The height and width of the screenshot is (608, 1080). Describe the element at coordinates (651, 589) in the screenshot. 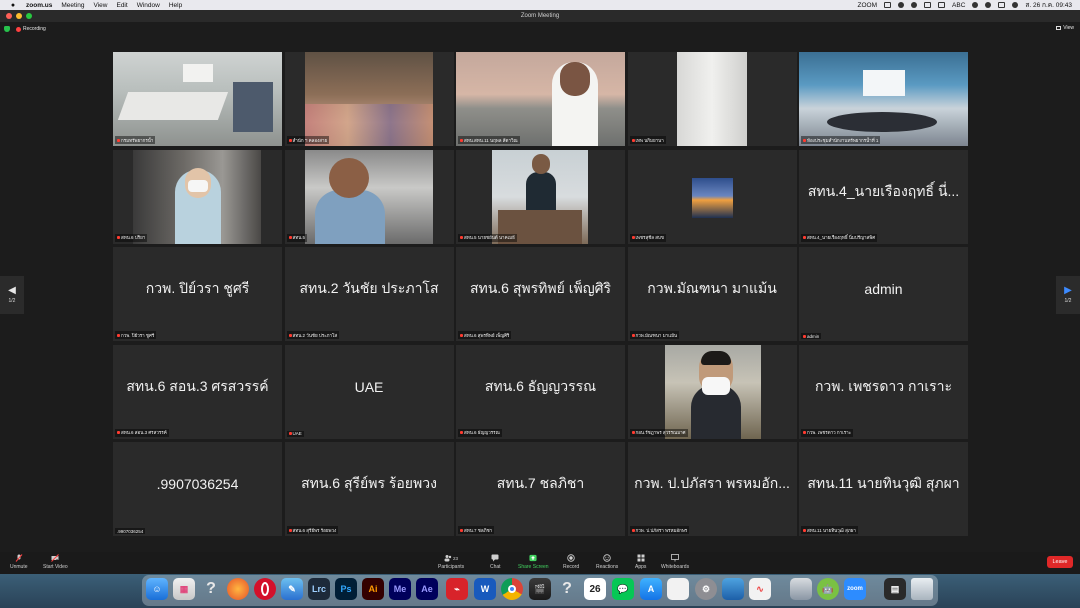

I see `app-store-icon: A` at that location.